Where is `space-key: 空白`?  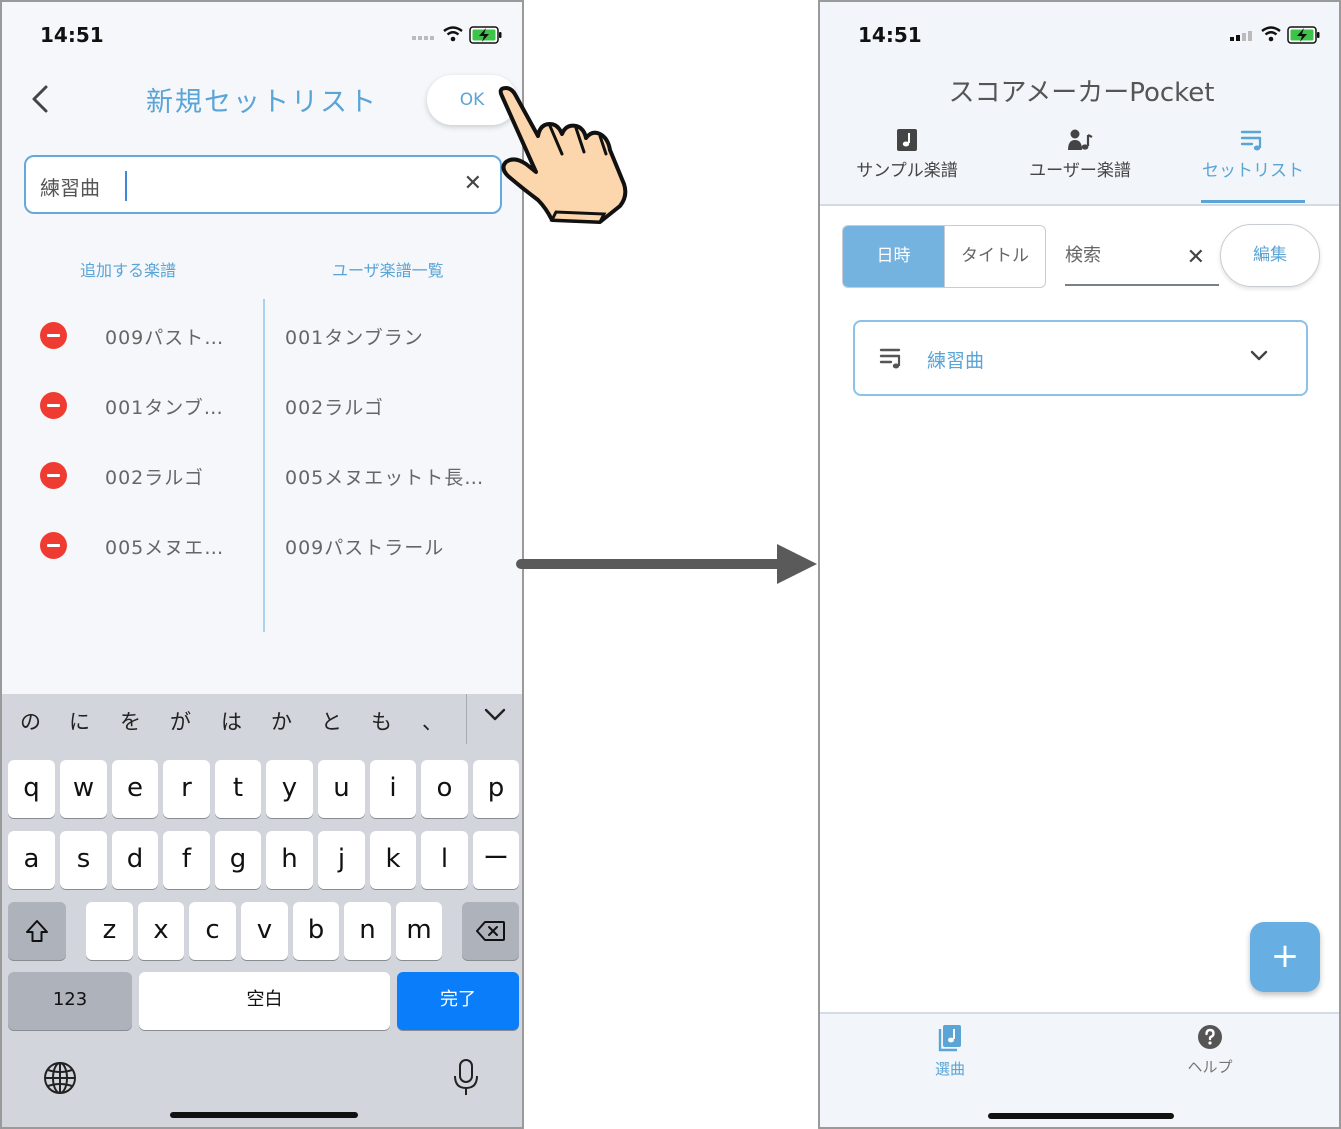
space-key: 空白 is located at coordinates (264, 1001).